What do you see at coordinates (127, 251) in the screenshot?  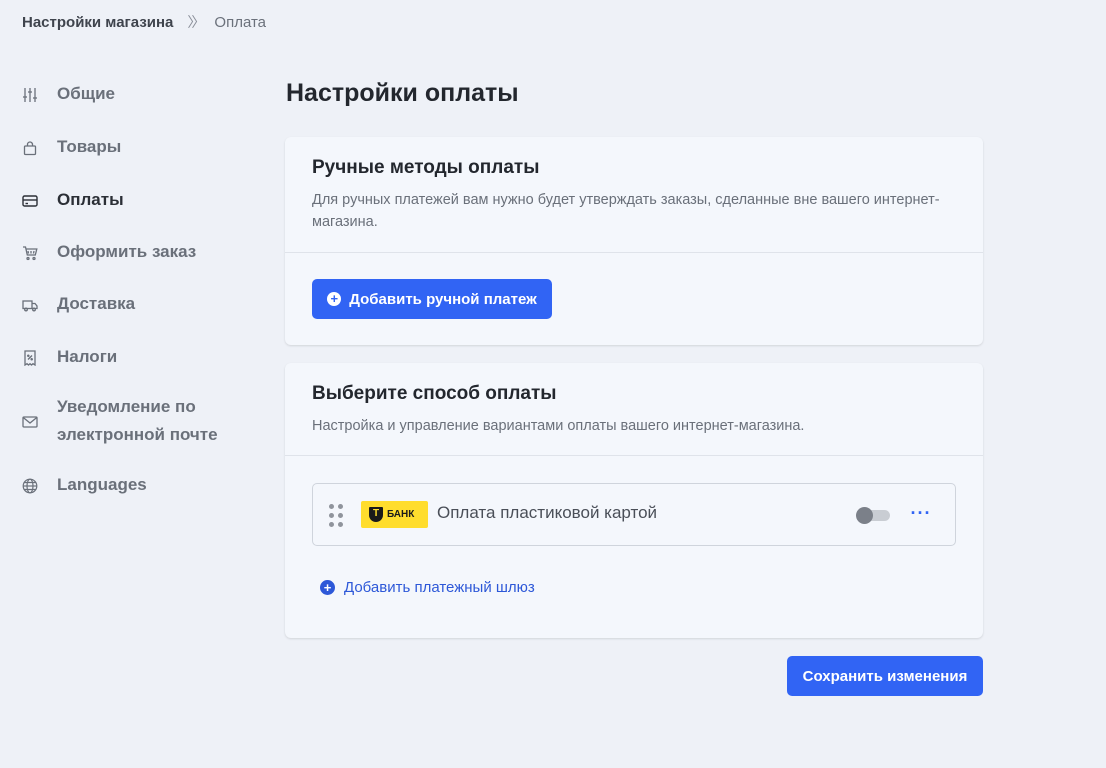 I see `sidebar-item-label: Оформить заказ` at bounding box center [127, 251].